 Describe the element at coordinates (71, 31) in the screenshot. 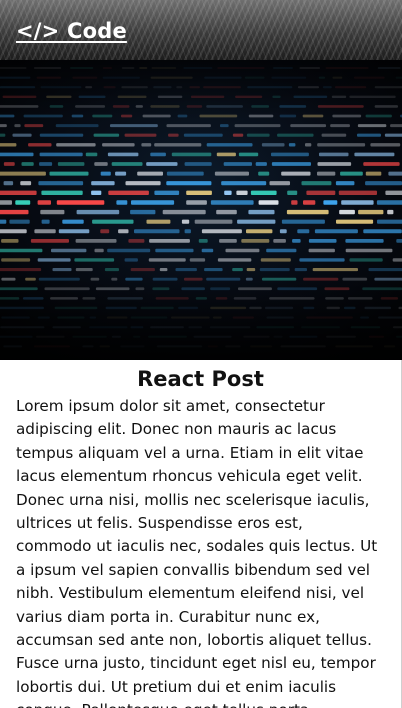

I see `home-link: </> Code` at that location.